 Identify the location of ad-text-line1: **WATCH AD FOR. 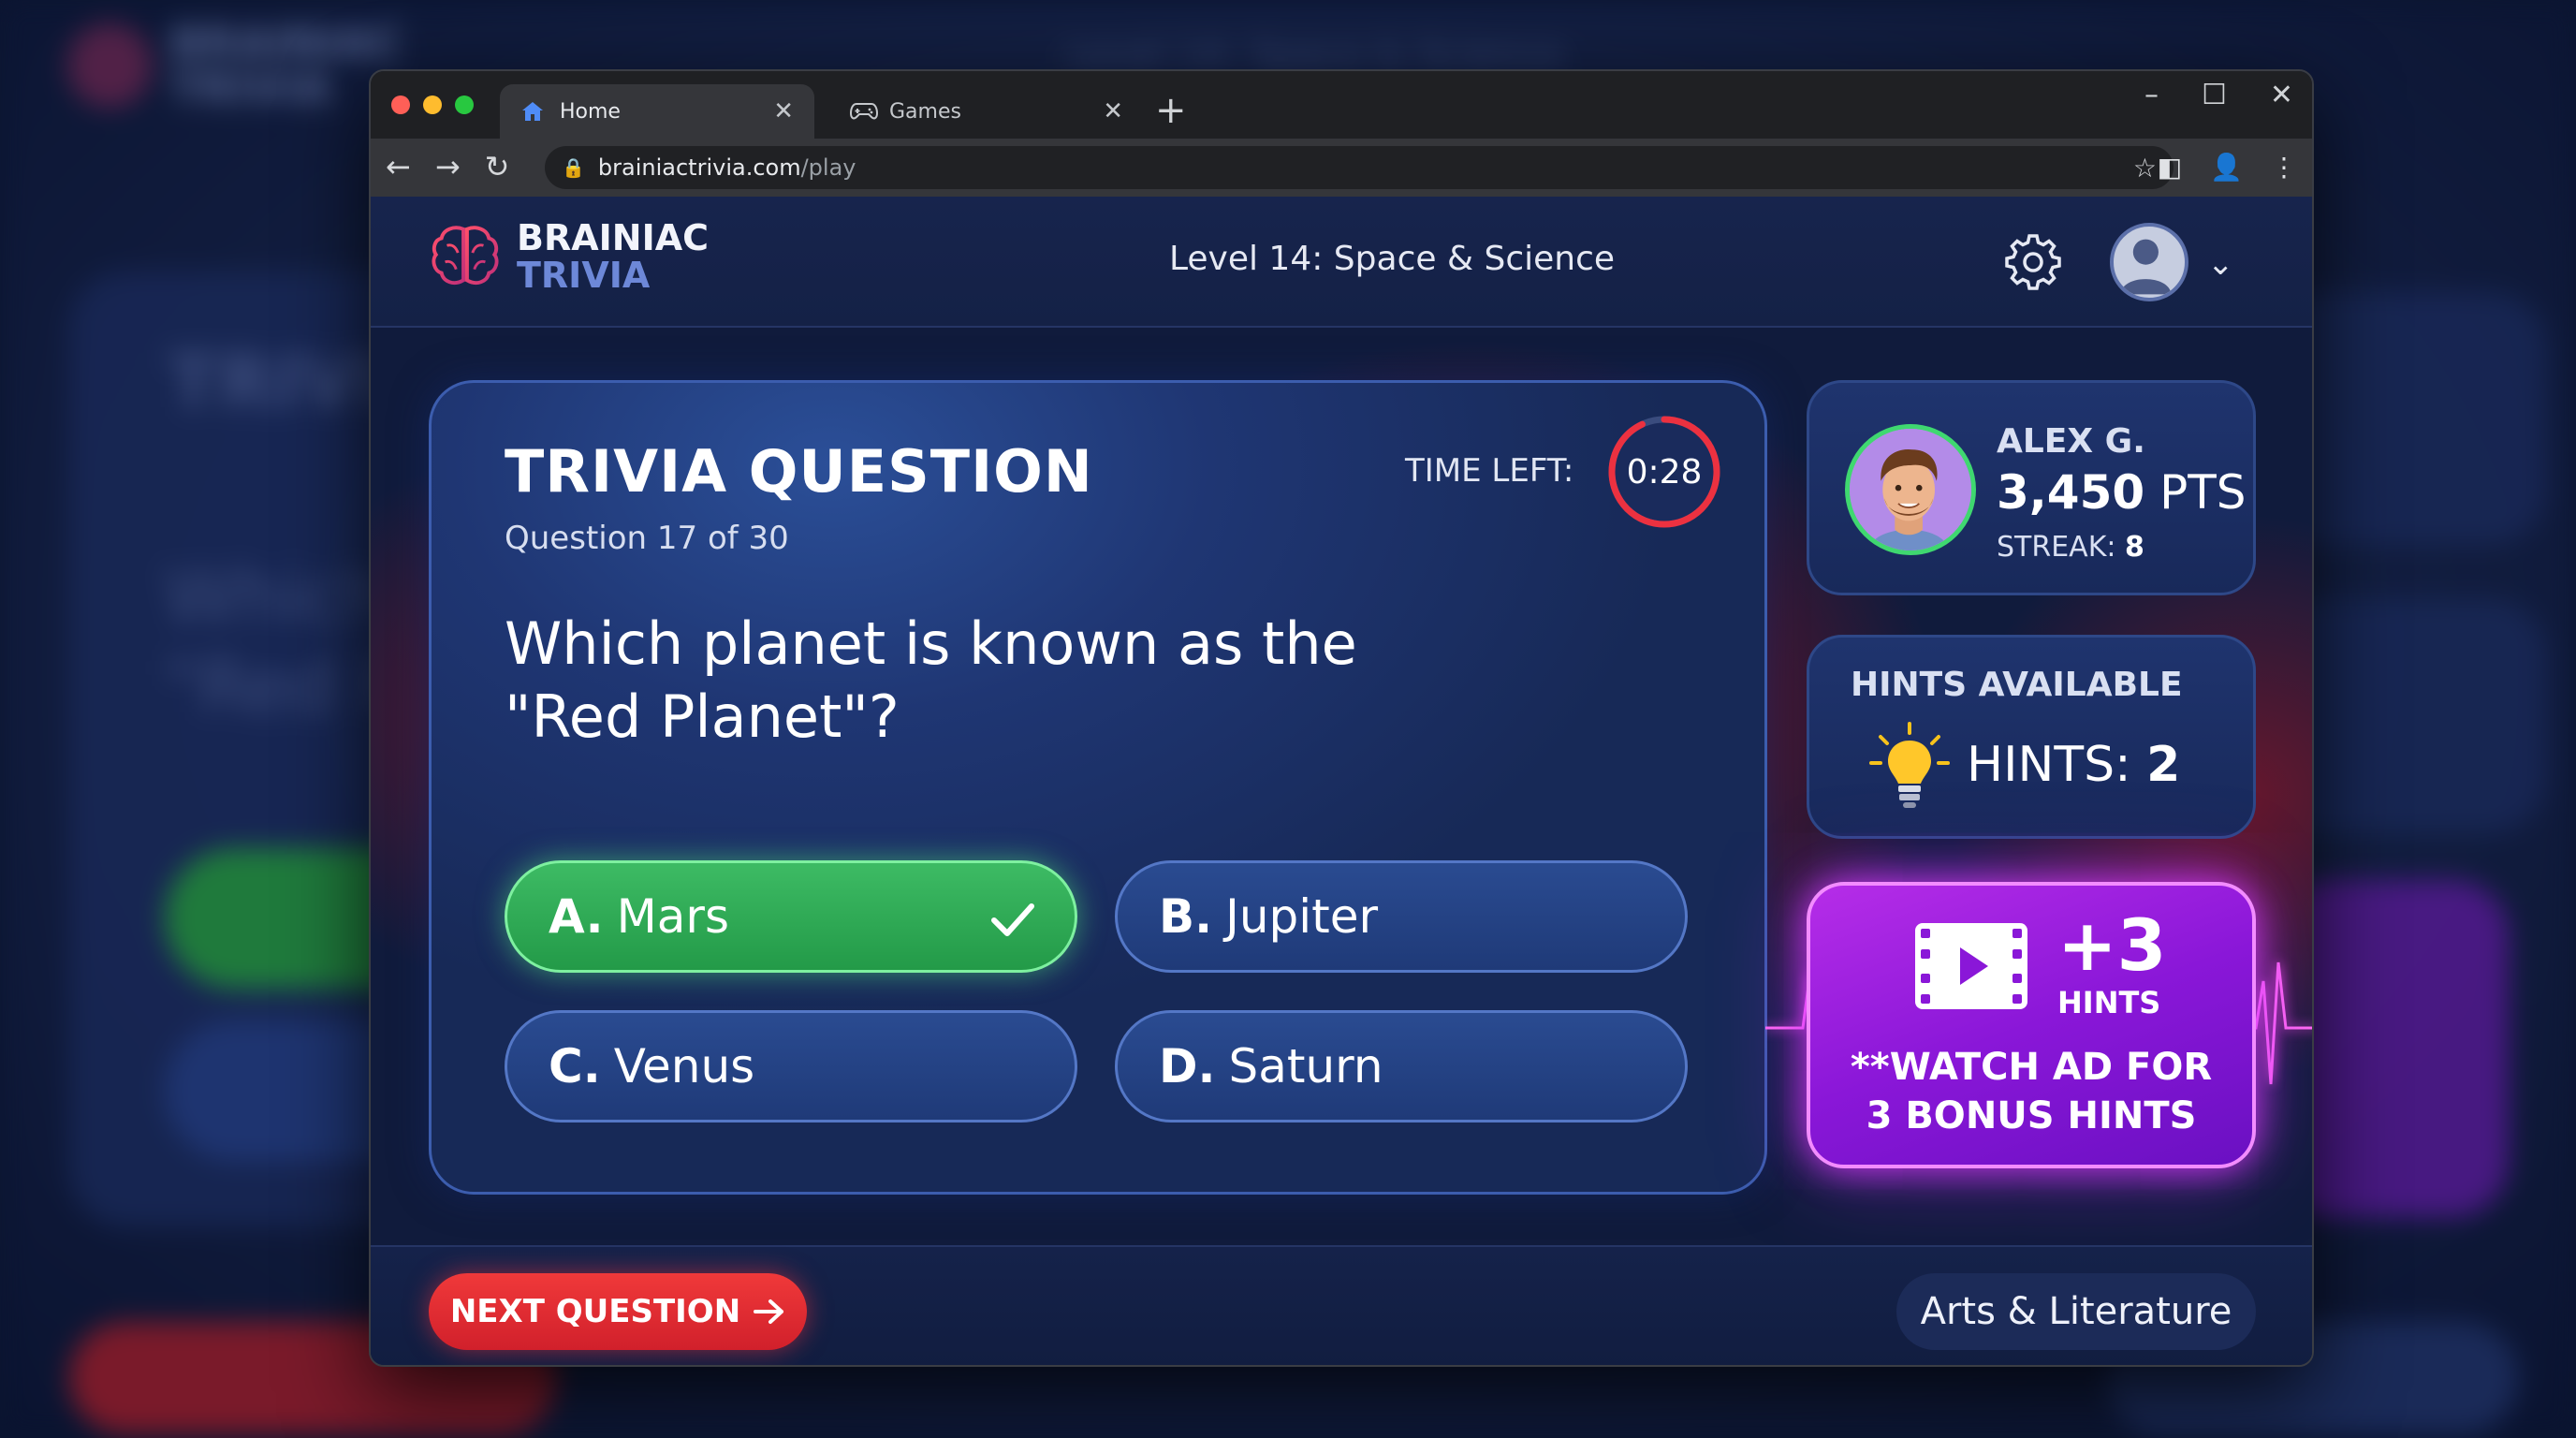
(2031, 1067).